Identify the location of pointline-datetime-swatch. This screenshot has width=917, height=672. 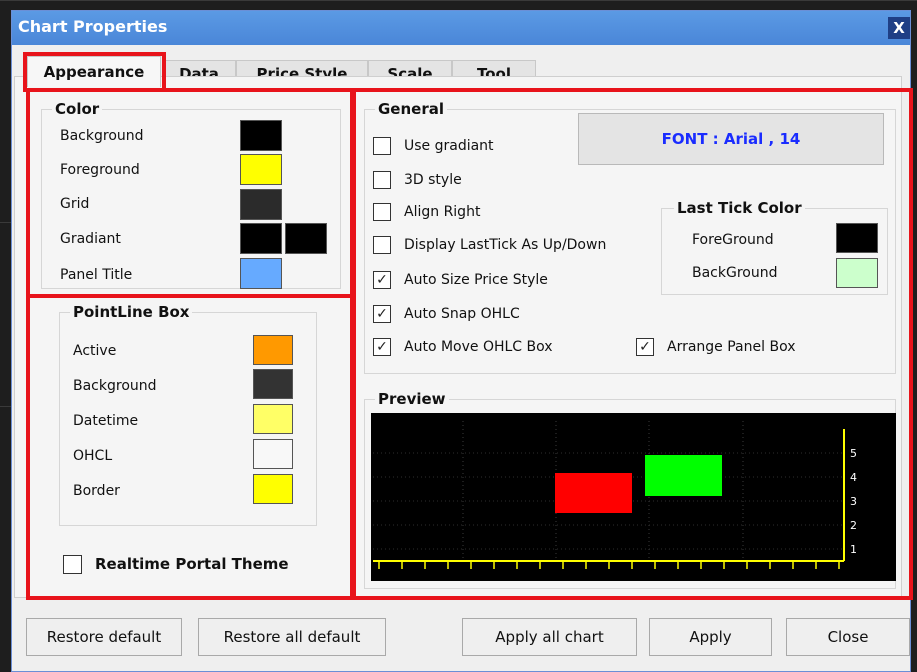
(273, 419).